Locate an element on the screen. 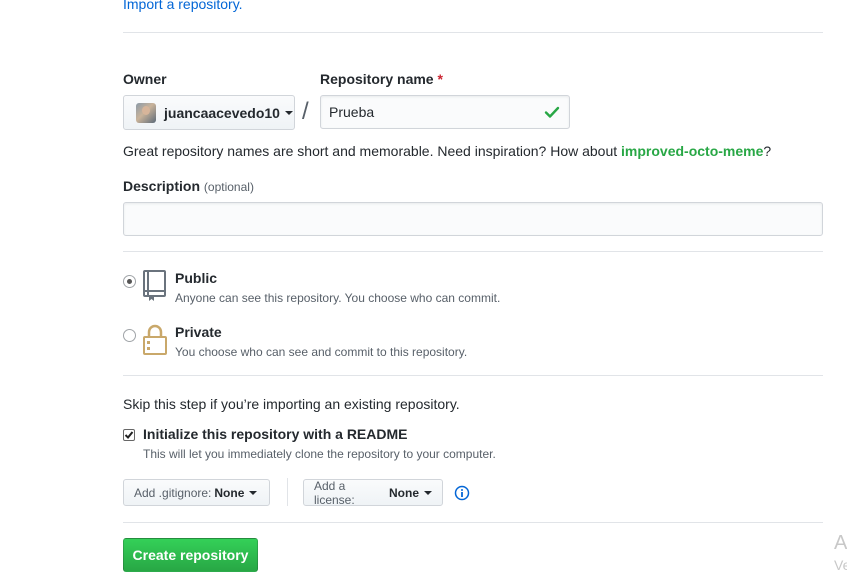 Image resolution: width=847 pixels, height=583 pixels. name-suggestion: improved-octo-meme is located at coordinates (692, 151).